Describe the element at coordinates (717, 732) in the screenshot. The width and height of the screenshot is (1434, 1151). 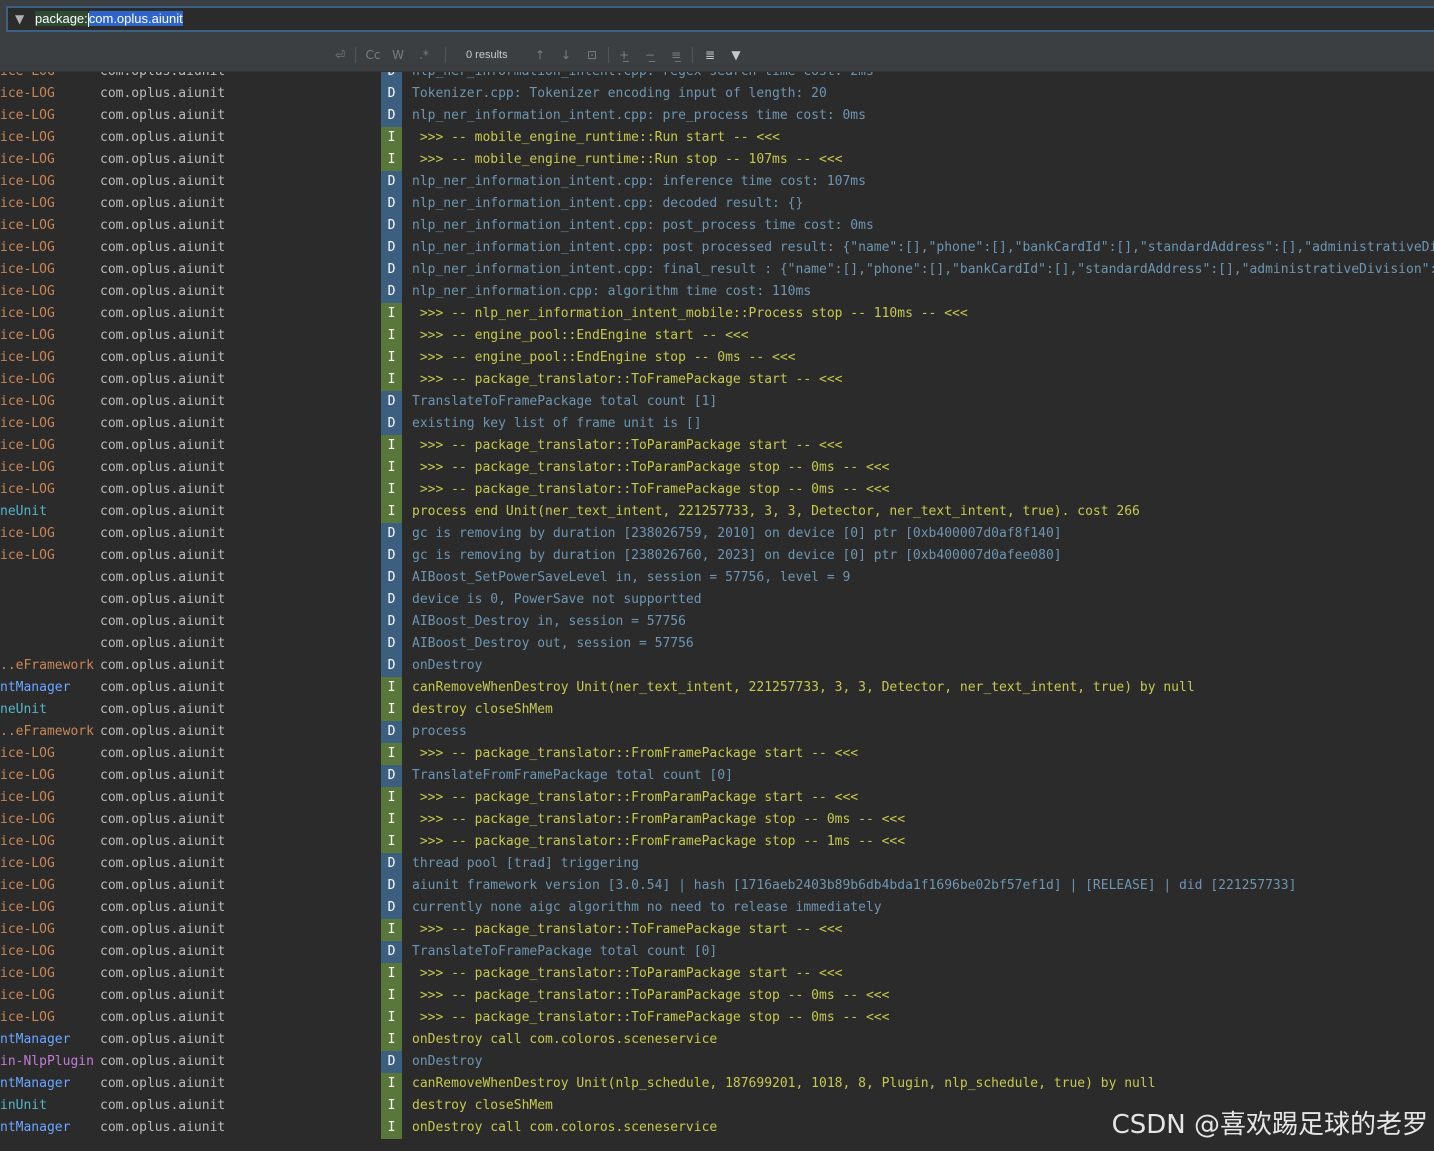
I see `log-row: ..eFramework com.oplus.aiunit Dprocess` at that location.